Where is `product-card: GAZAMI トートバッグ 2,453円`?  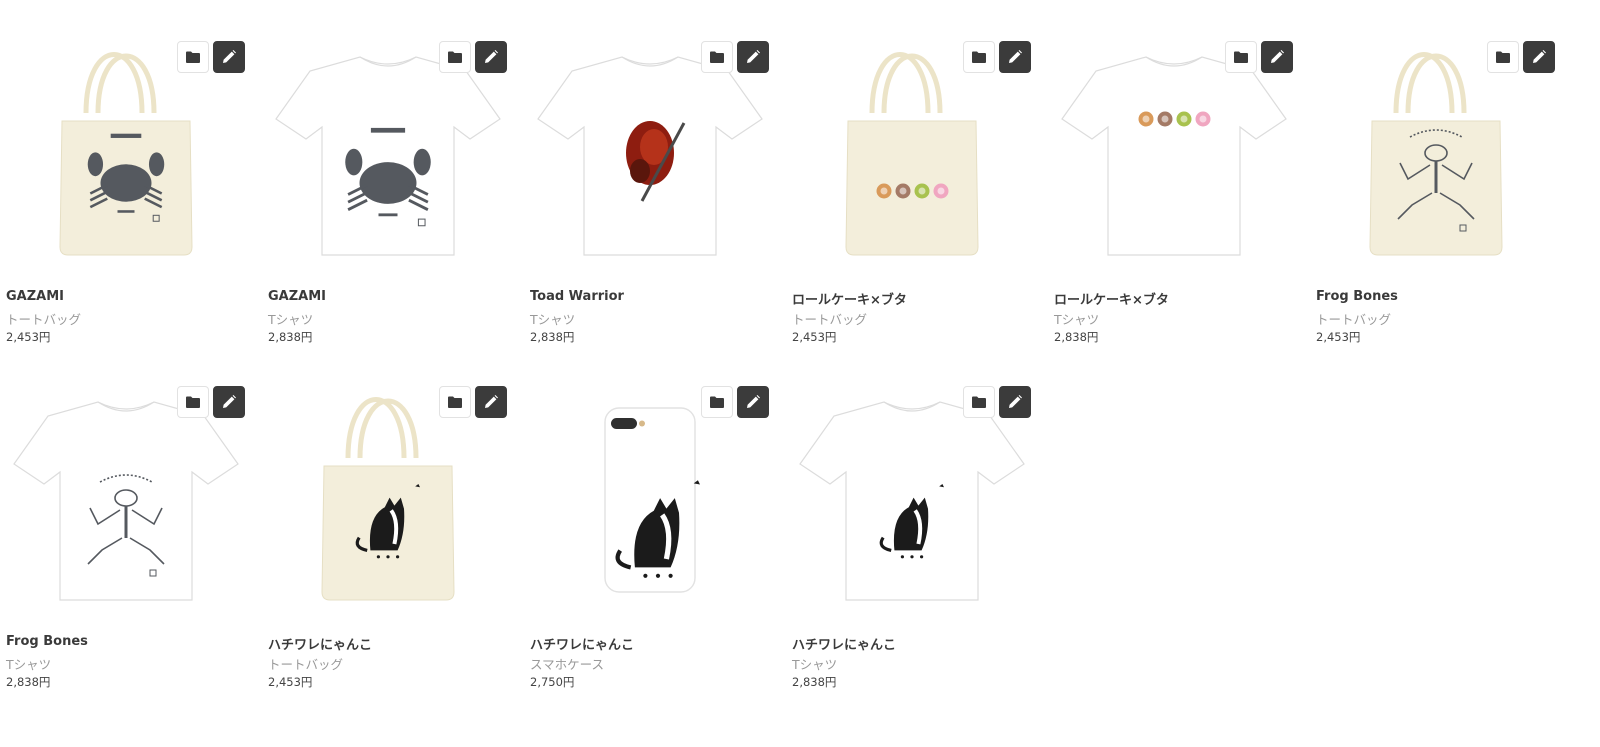
product-card: GAZAMI トートバッグ 2,453円 is located at coordinates (137, 213).